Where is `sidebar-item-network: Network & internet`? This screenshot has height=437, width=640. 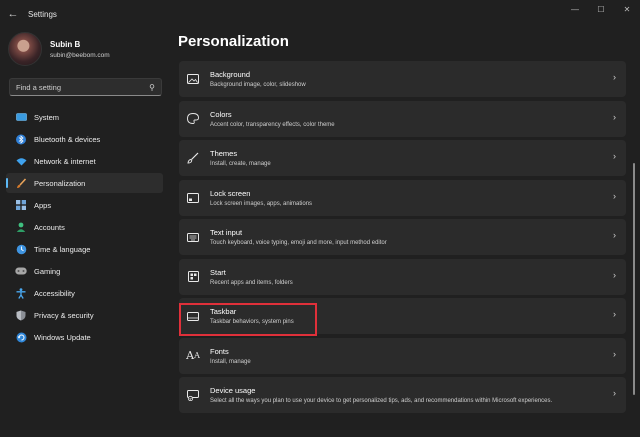
sidebar-item-network: Network & internet is located at coordinates (84, 161).